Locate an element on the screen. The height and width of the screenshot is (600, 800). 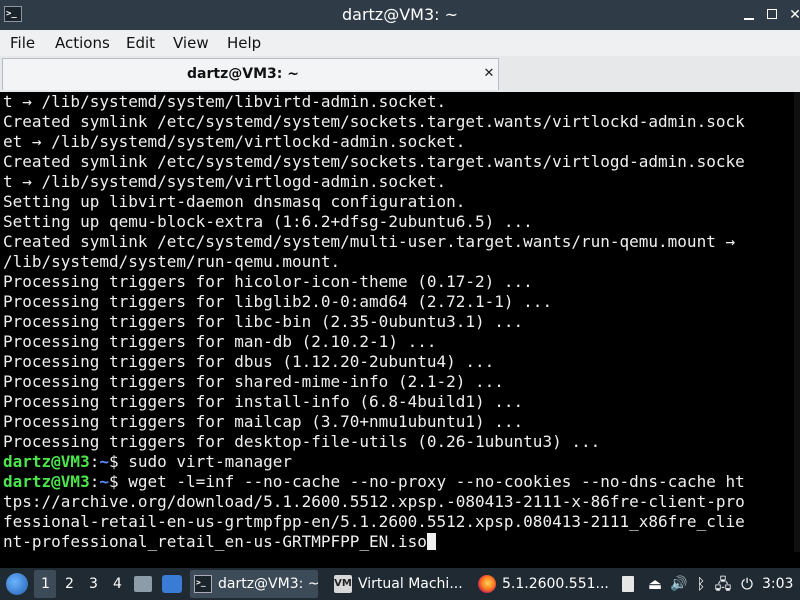
menu-file: File is located at coordinates (22, 43).